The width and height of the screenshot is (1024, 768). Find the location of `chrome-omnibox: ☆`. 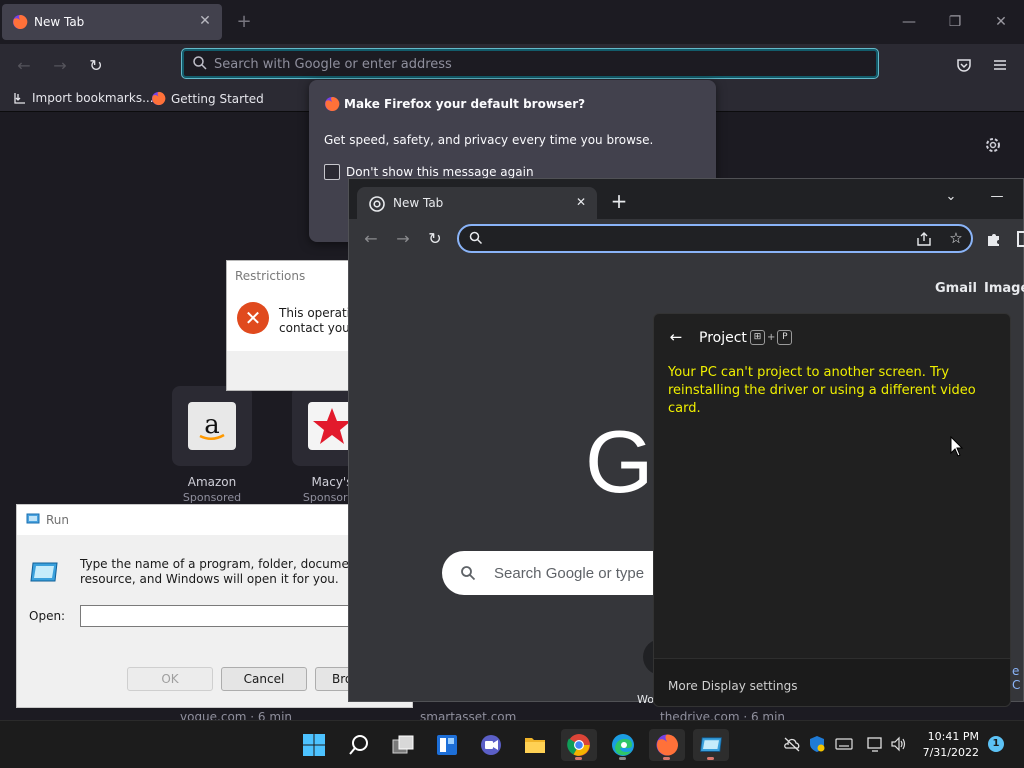

chrome-omnibox: ☆ is located at coordinates (715, 238).